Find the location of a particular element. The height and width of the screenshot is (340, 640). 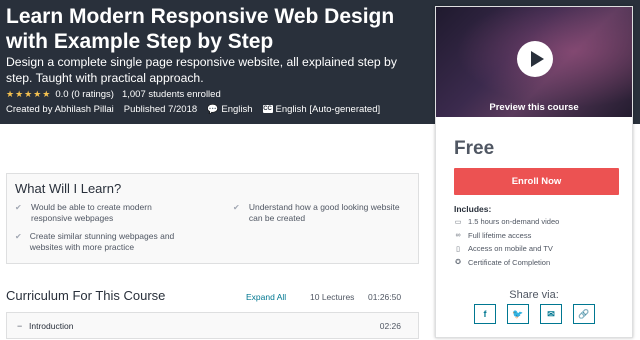

twitter-icon: 🐦 is located at coordinates (518, 314).